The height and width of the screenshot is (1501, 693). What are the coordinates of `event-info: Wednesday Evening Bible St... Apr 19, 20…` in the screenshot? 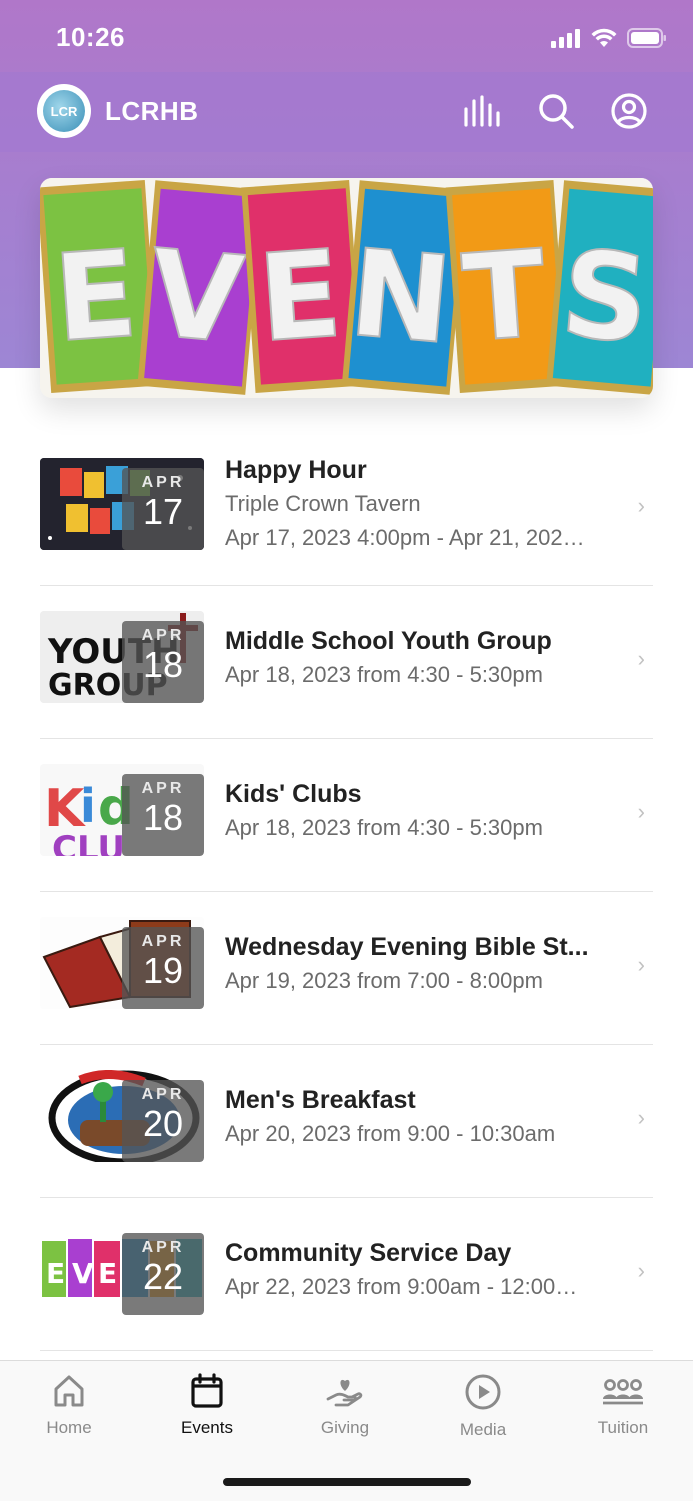 It's located at (425, 964).